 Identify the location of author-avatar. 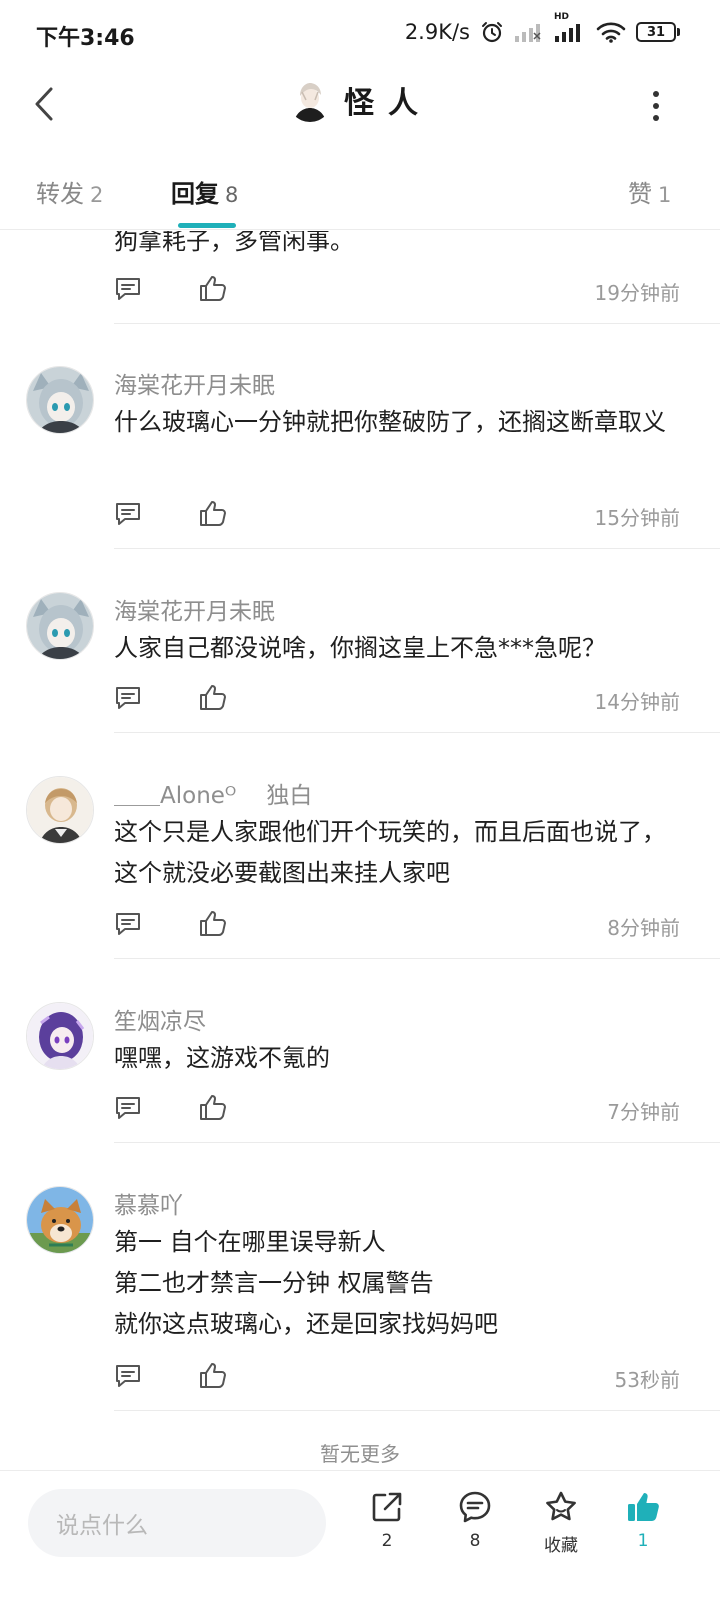
(310, 100).